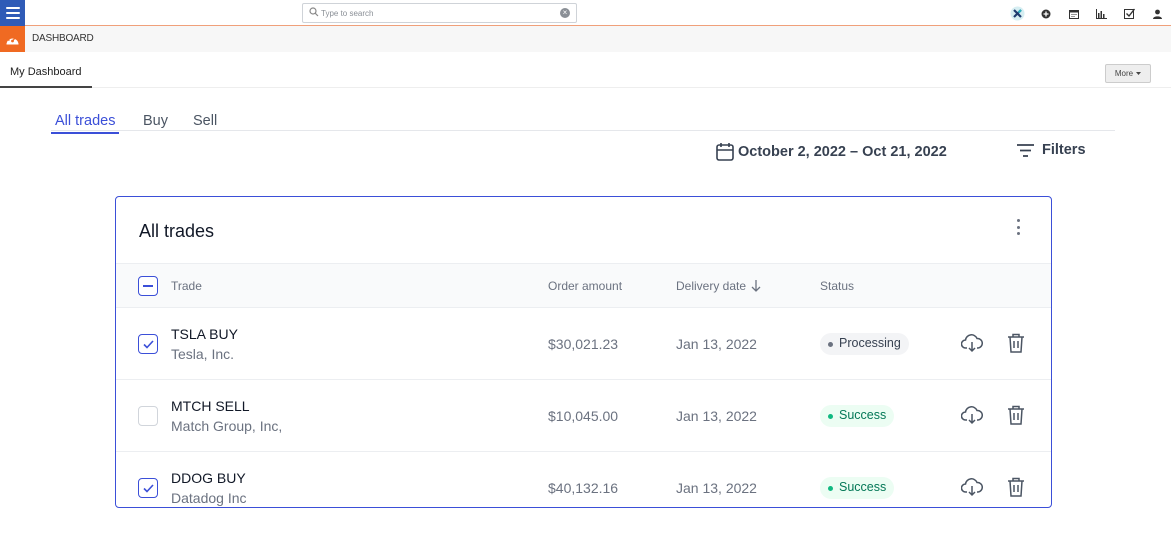 This screenshot has height=546, width=1171. I want to click on trade-tabs: All trades Buy Sell, so click(583, 123).